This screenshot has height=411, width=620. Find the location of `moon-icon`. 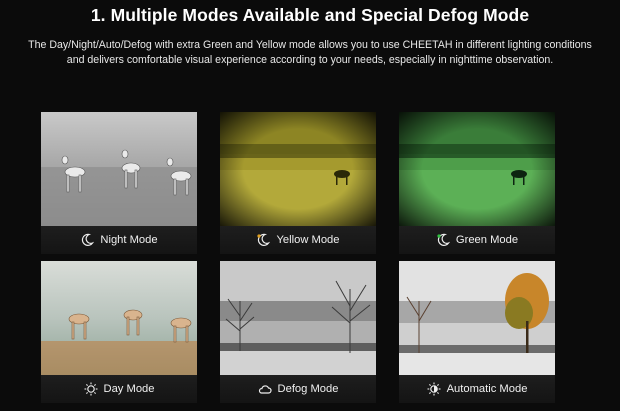

moon-icon is located at coordinates (87, 240).